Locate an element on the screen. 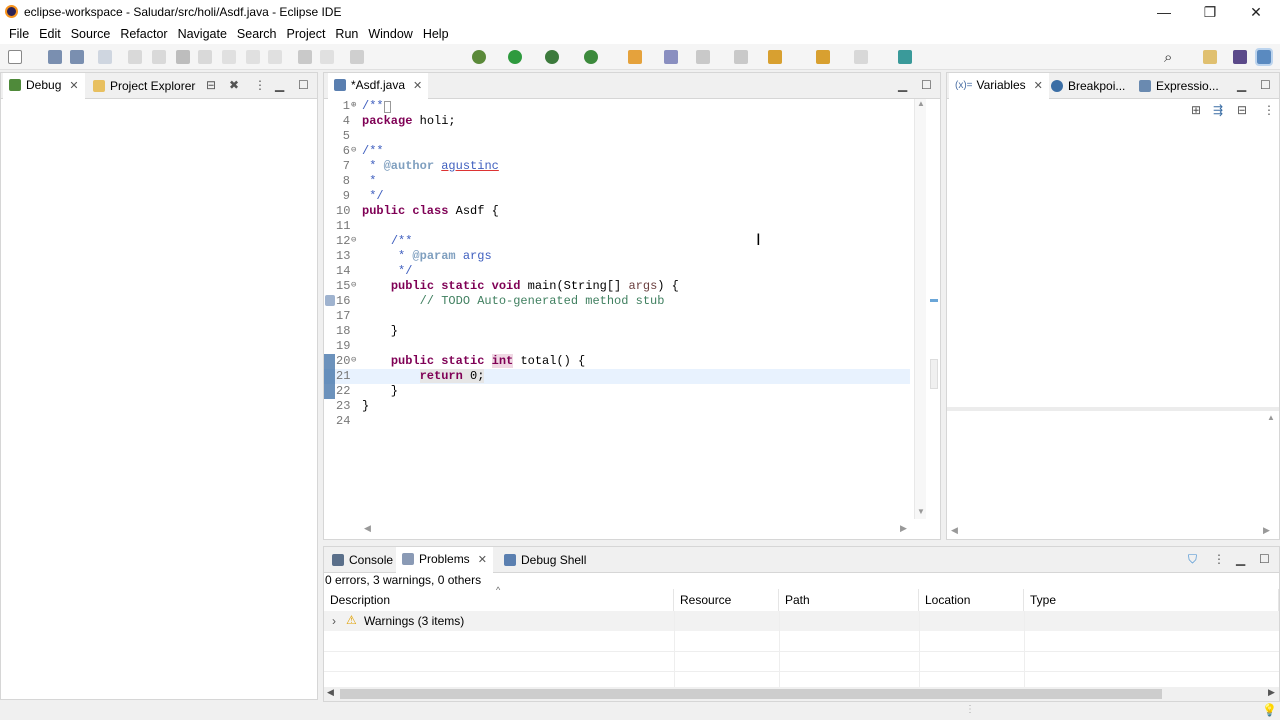 Image resolution: width=1280 pixels, height=720 pixels. new-icon is located at coordinates (15, 57).